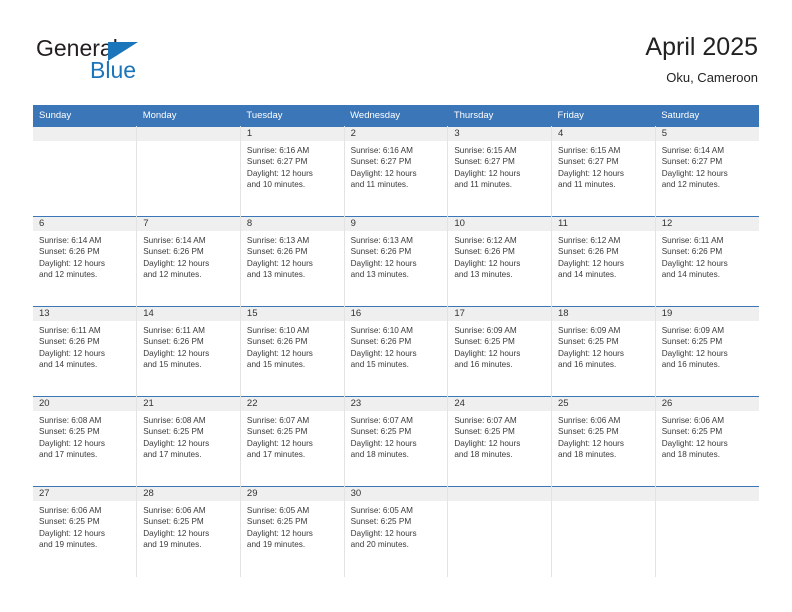 The height and width of the screenshot is (612, 792). What do you see at coordinates (396, 224) in the screenshot?
I see `day-number: 9` at bounding box center [396, 224].